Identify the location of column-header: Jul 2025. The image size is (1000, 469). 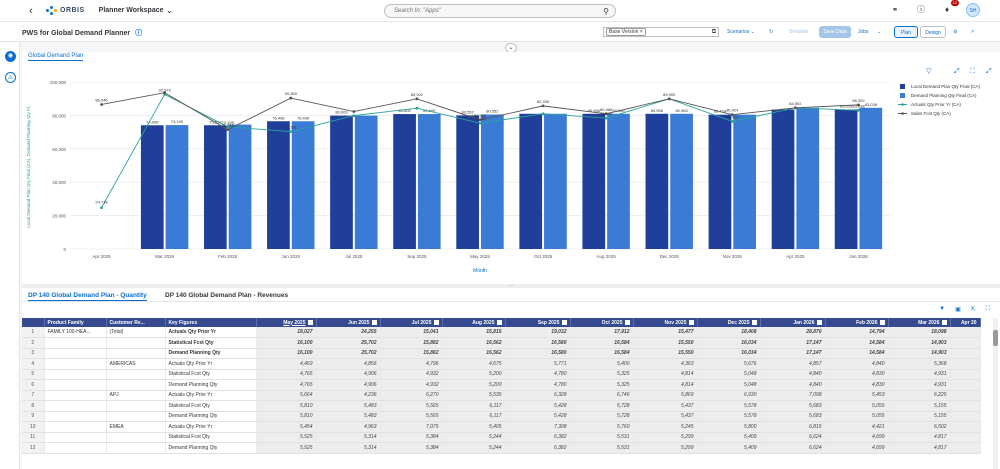
(411, 322).